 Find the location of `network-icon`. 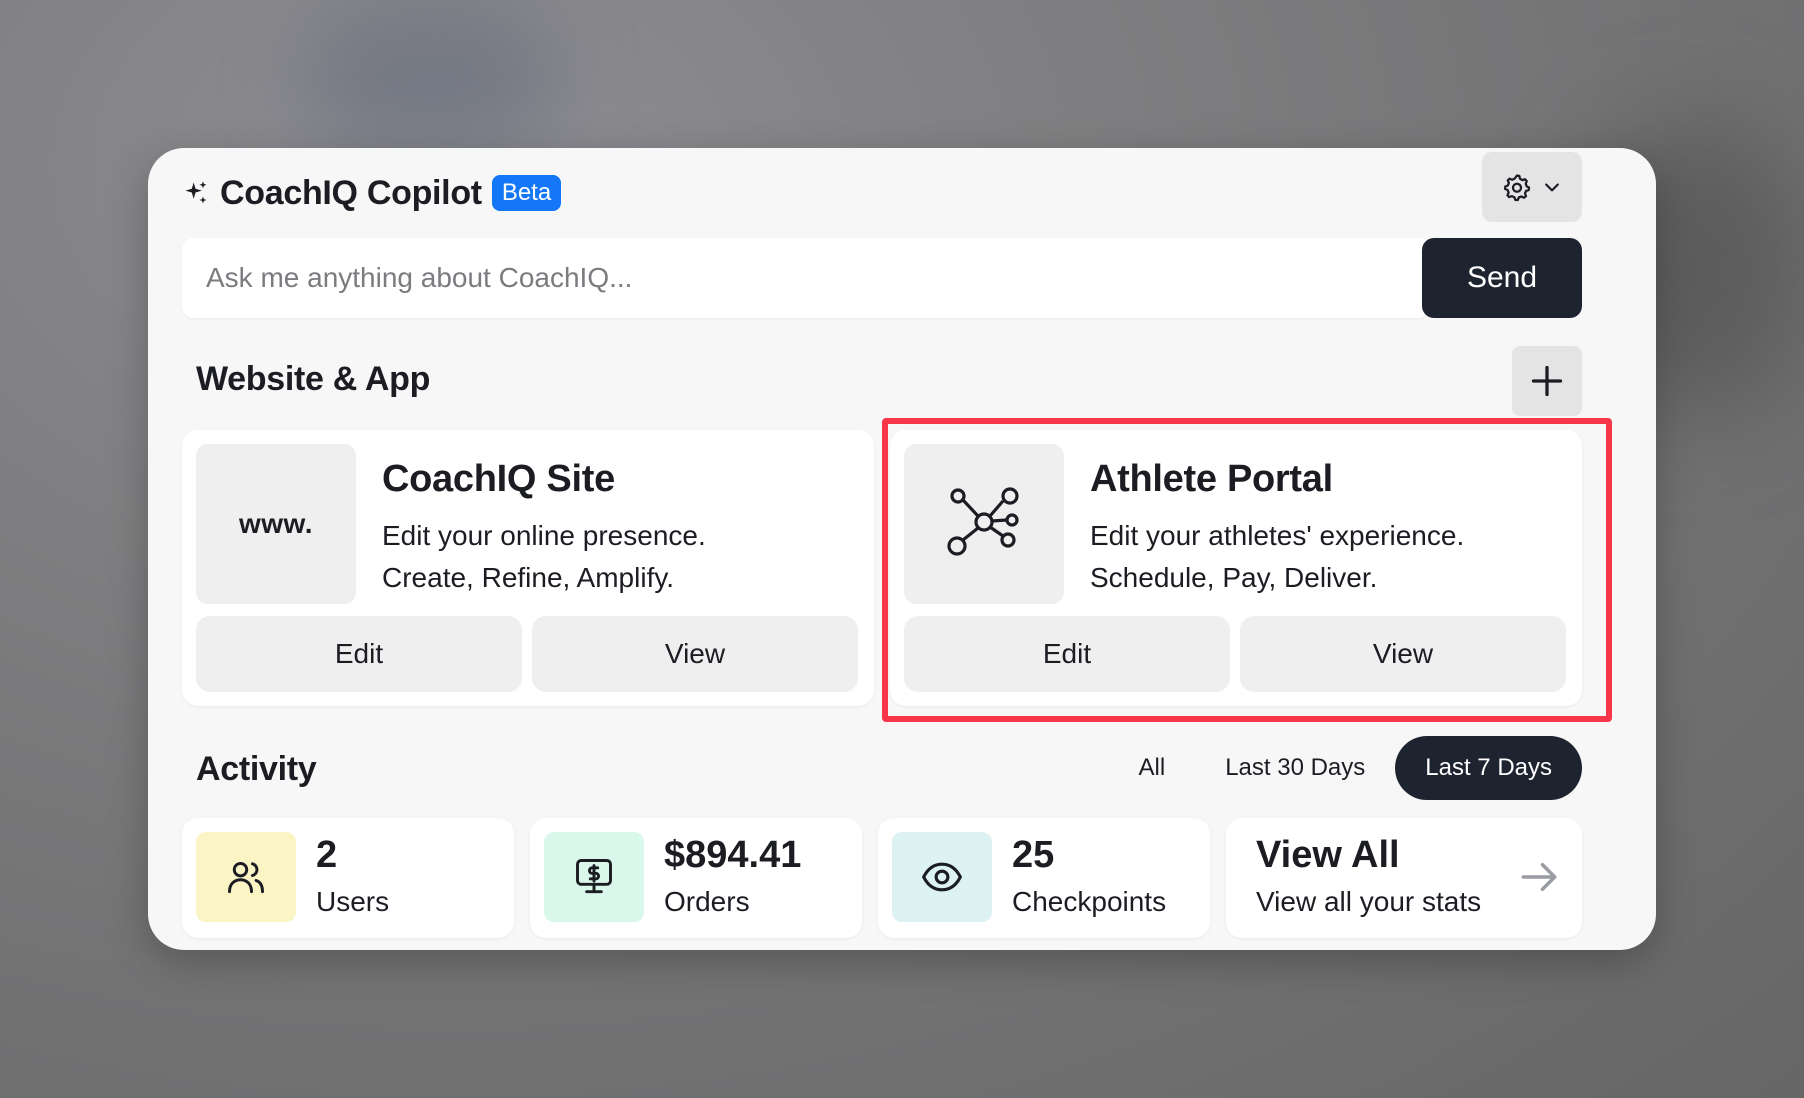

network-icon is located at coordinates (983, 521).